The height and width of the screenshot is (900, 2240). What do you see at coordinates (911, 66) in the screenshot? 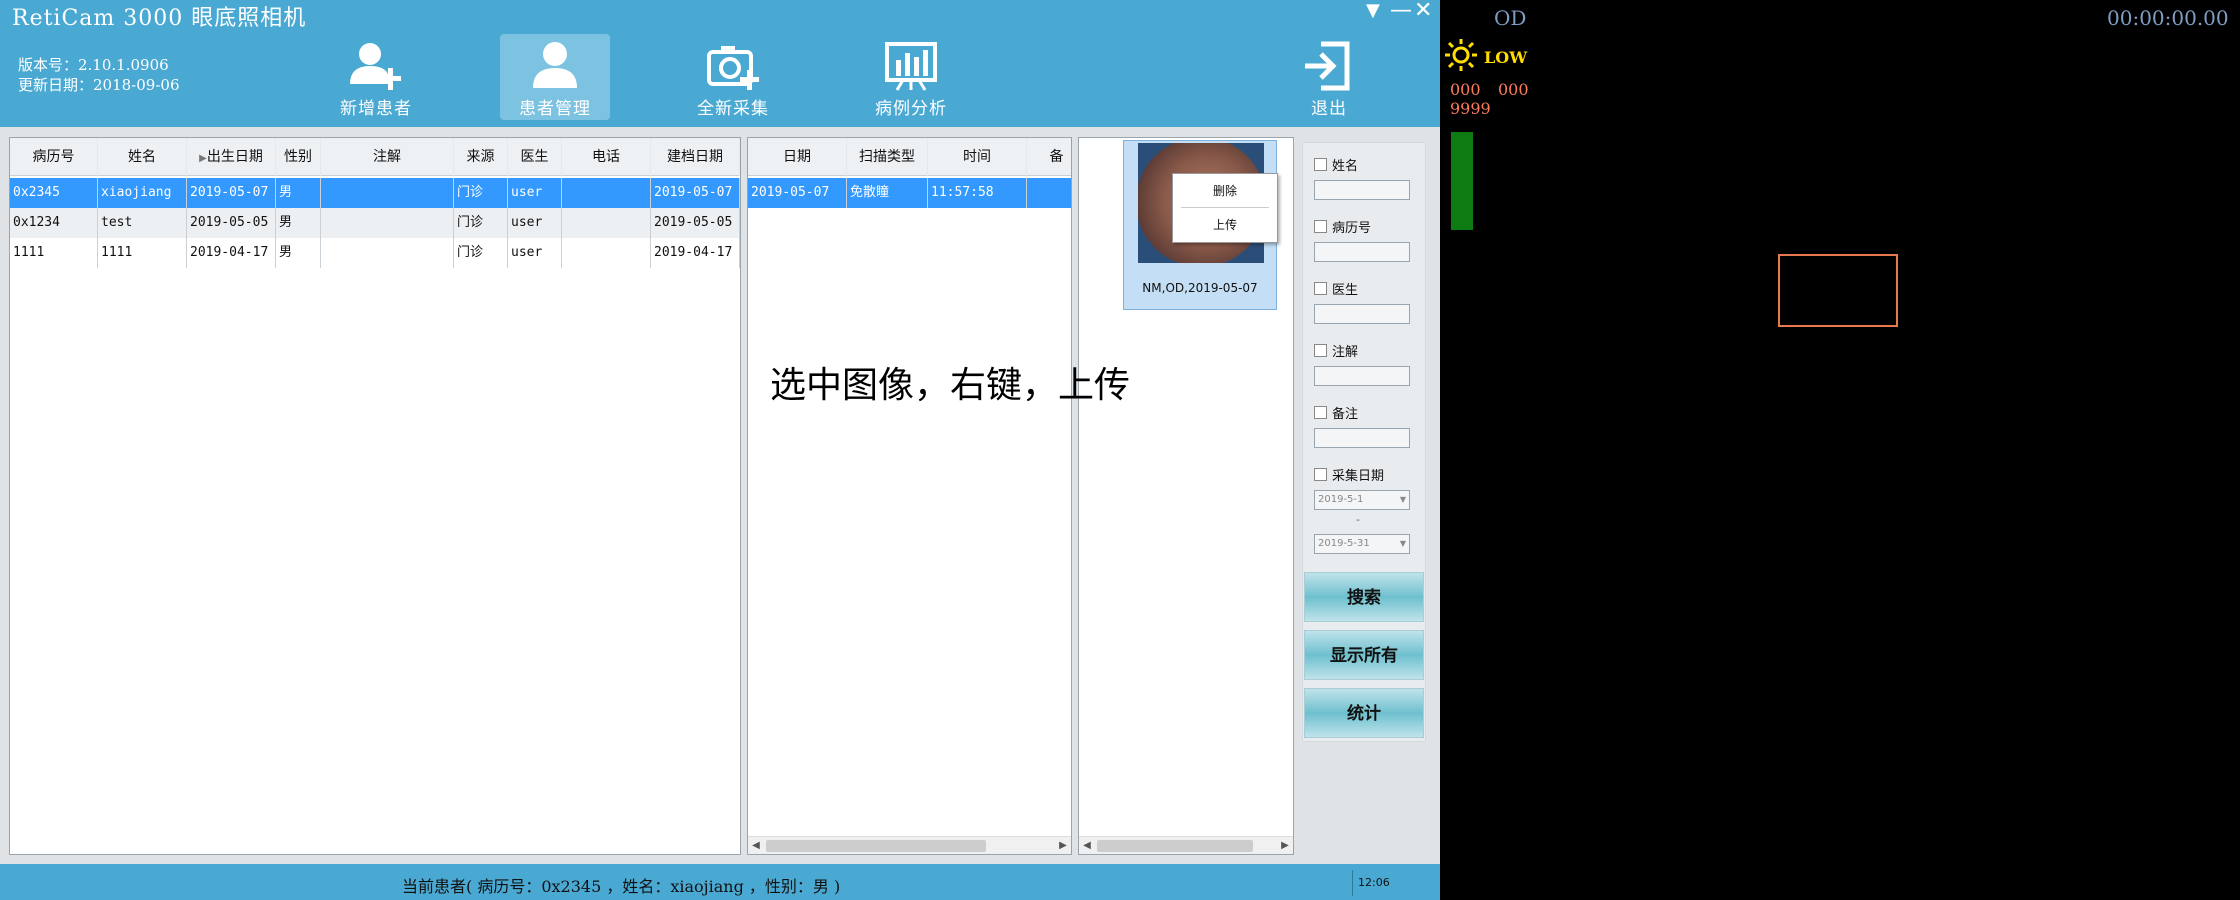
I see `chart-board-icon` at bounding box center [911, 66].